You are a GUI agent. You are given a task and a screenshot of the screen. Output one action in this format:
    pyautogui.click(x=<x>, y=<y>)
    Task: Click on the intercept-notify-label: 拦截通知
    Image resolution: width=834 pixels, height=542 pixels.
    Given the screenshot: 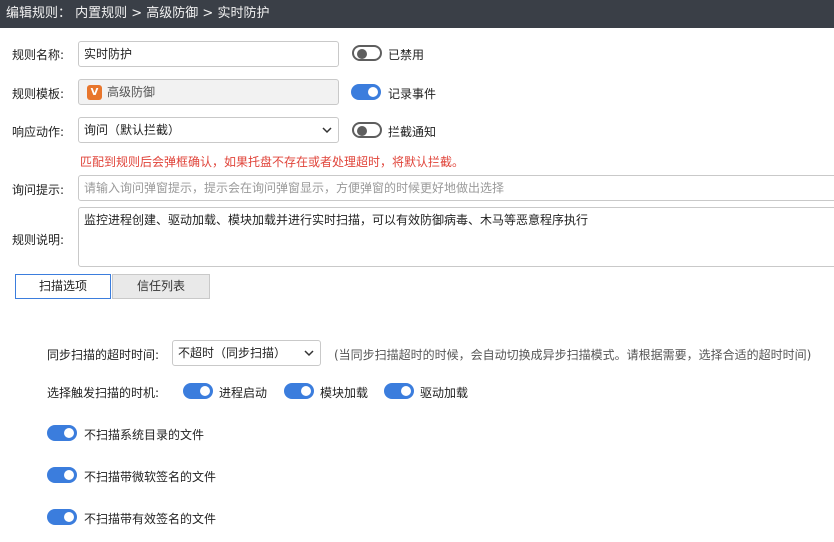 What is the action you would take?
    pyautogui.click(x=412, y=132)
    